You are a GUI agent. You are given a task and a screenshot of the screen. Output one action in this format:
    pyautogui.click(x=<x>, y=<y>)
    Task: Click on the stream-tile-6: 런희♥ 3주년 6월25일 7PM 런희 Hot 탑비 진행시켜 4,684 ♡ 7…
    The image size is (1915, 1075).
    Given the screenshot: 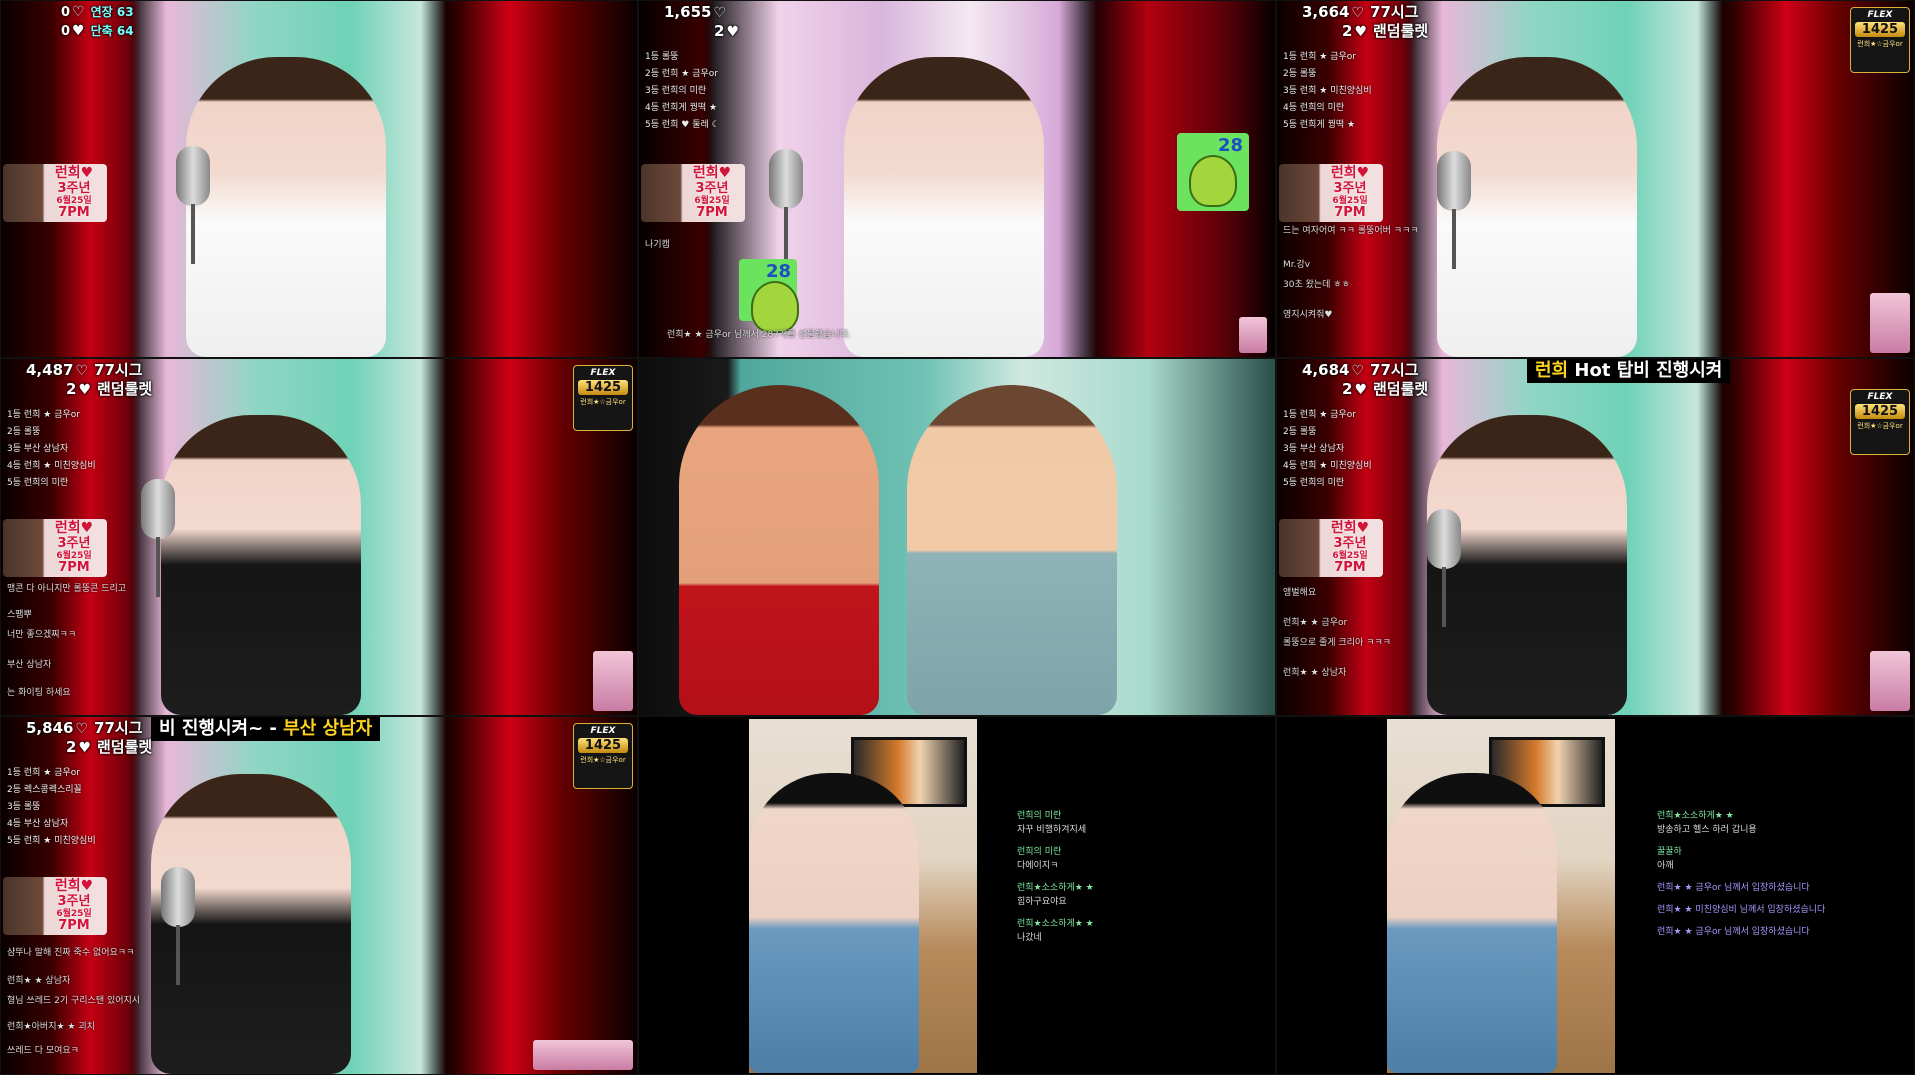 What is the action you would take?
    pyautogui.click(x=1595, y=537)
    